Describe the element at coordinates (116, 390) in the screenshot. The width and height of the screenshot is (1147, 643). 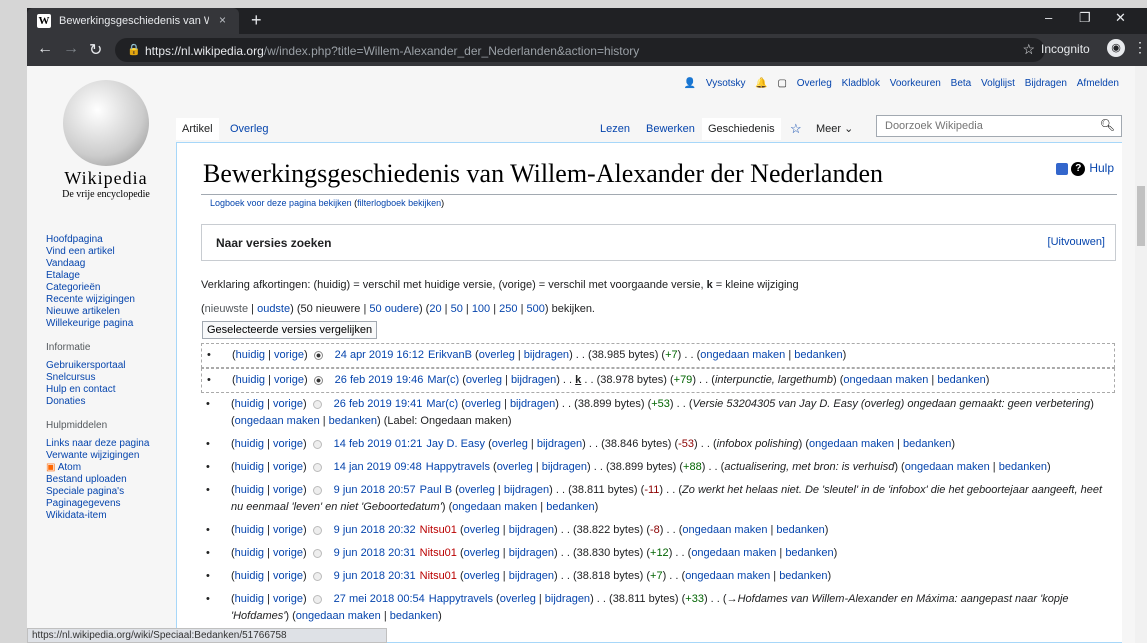
I see `sidebar-item-hulp: Hulp en contact` at that location.